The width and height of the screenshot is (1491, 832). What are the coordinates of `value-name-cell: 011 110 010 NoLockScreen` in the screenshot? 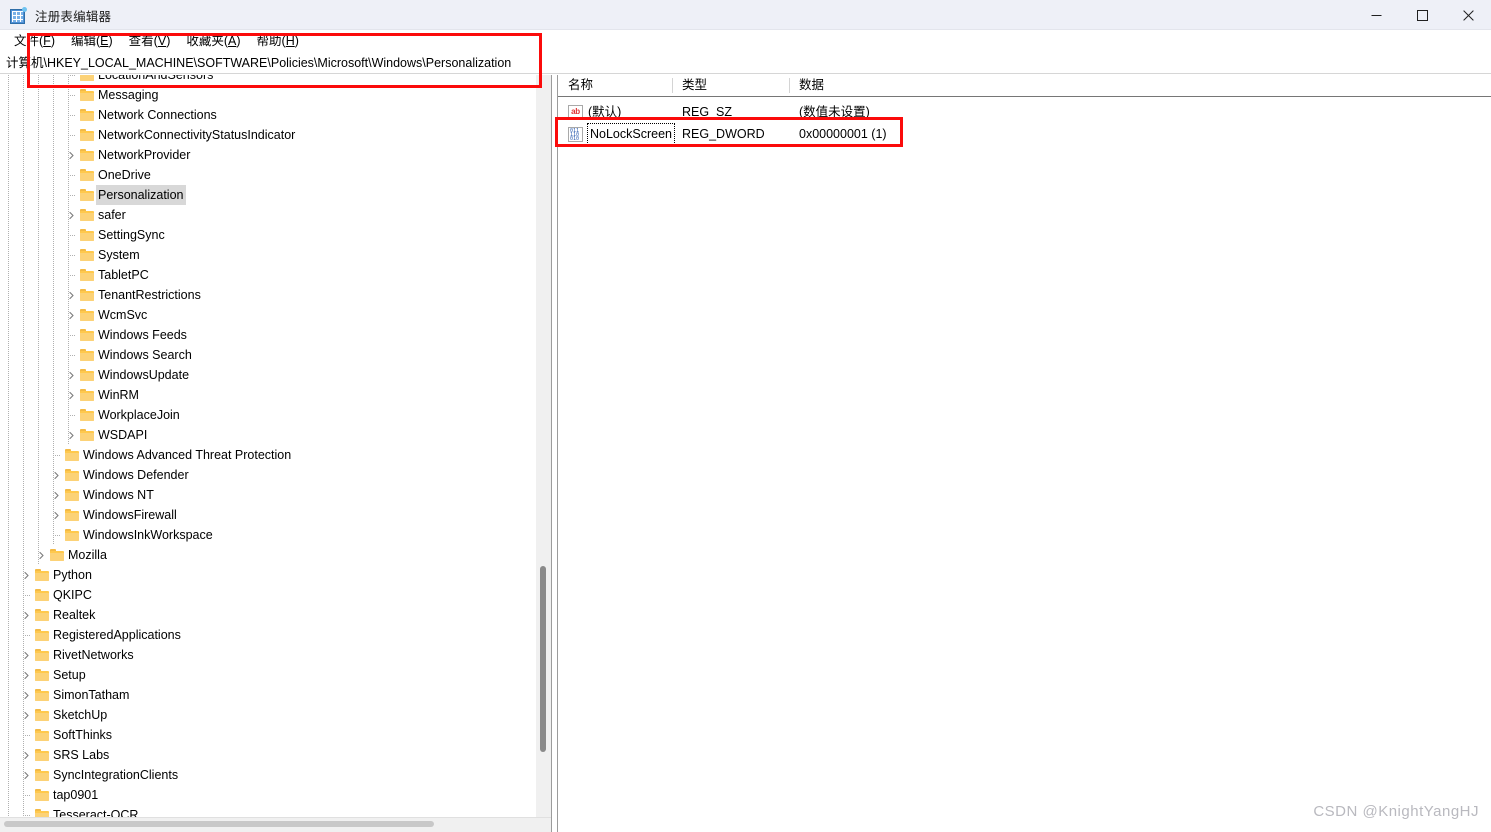 It's located at (621, 134).